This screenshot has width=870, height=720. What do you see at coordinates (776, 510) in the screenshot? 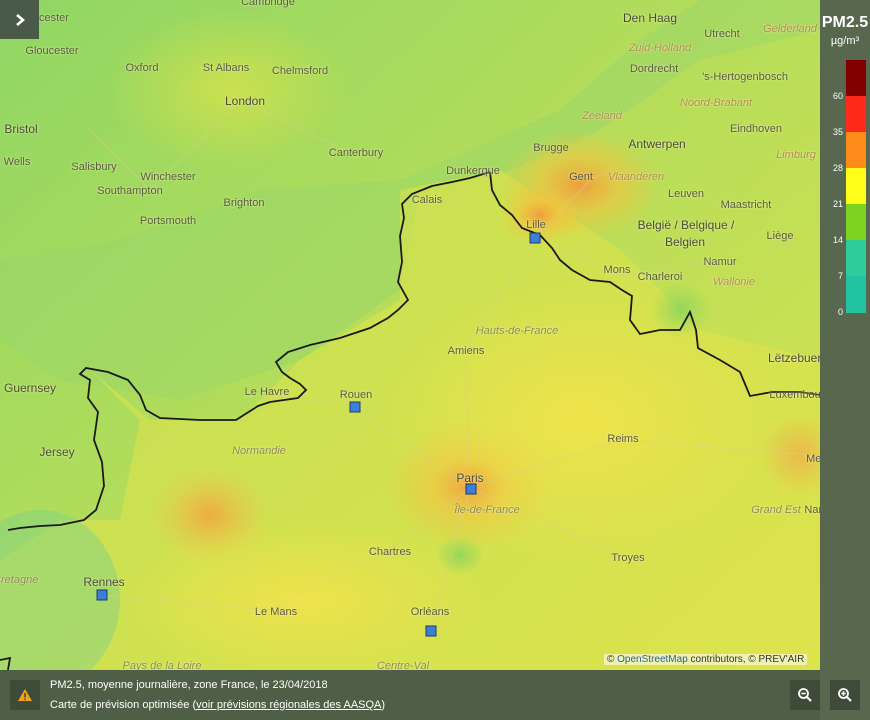
I see `place-grand-est: Grand Est` at bounding box center [776, 510].